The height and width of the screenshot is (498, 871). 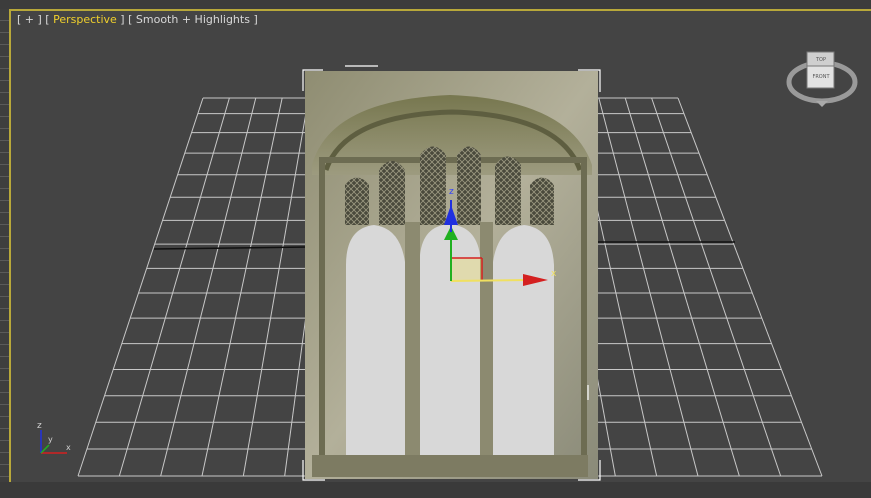 What do you see at coordinates (820, 60) in the screenshot?
I see `viewcube-top-label: TOP` at bounding box center [820, 60].